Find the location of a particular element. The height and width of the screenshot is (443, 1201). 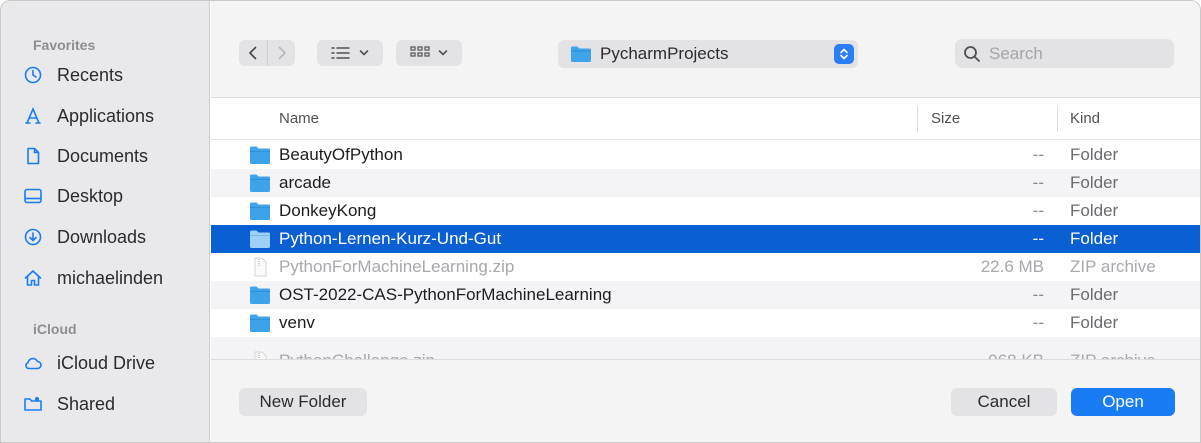

grid-view-icon is located at coordinates (420, 51).